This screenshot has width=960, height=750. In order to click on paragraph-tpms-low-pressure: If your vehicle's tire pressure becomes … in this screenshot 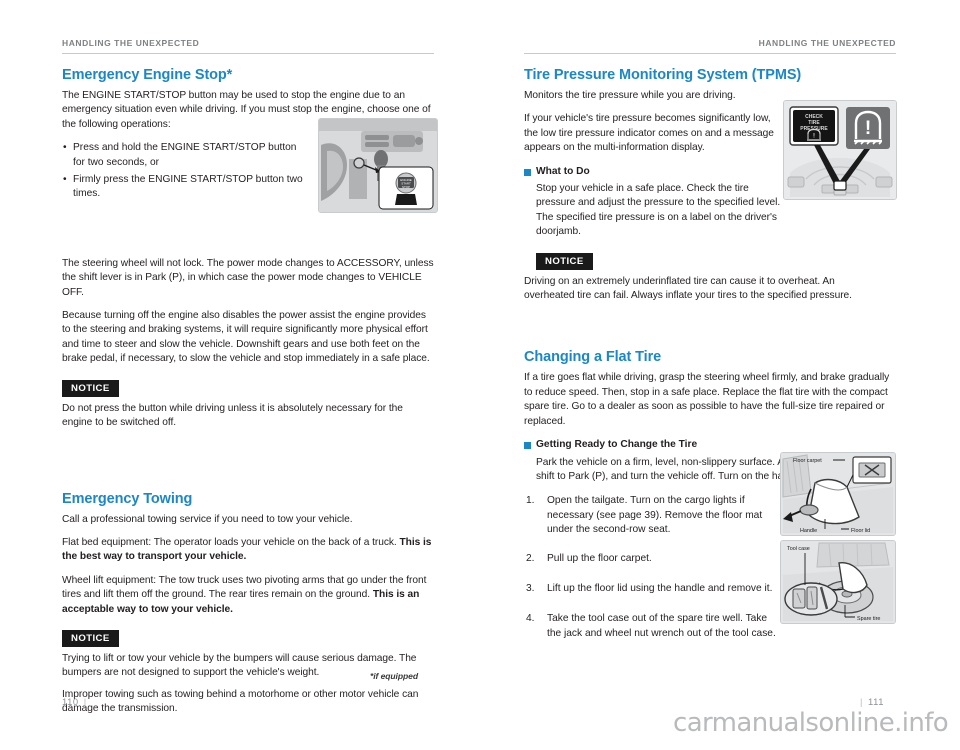, I will do `click(649, 133)`.